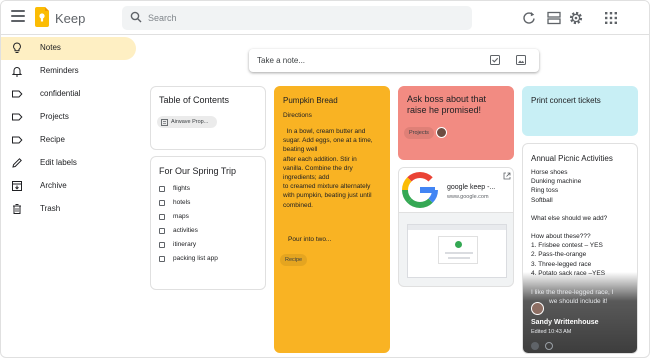 This screenshot has width=650, height=358. I want to click on collaborator-avatar, so click(441, 132).